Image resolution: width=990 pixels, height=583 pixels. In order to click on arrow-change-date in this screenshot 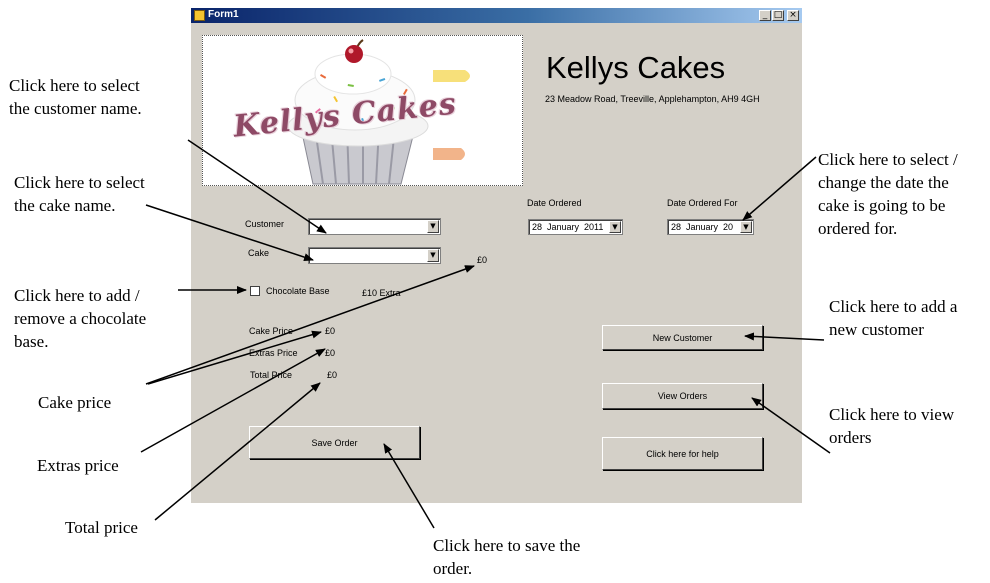, I will do `click(779, 188)`.